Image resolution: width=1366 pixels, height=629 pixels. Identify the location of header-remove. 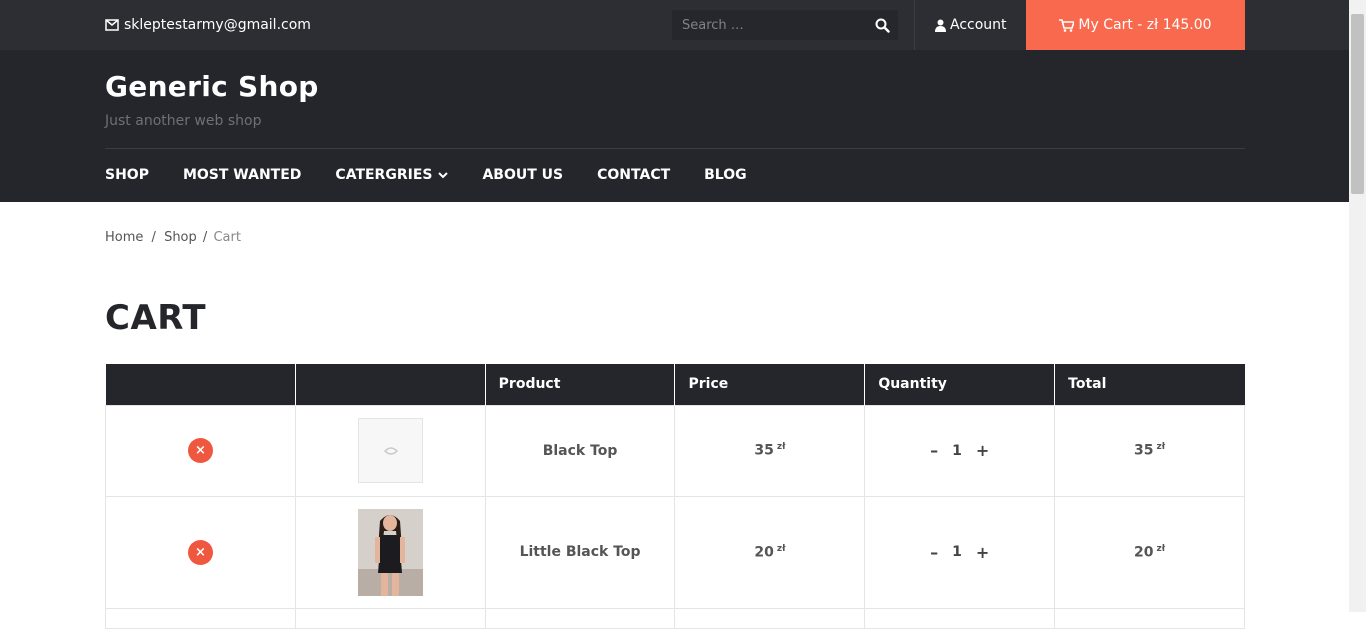
(200, 384).